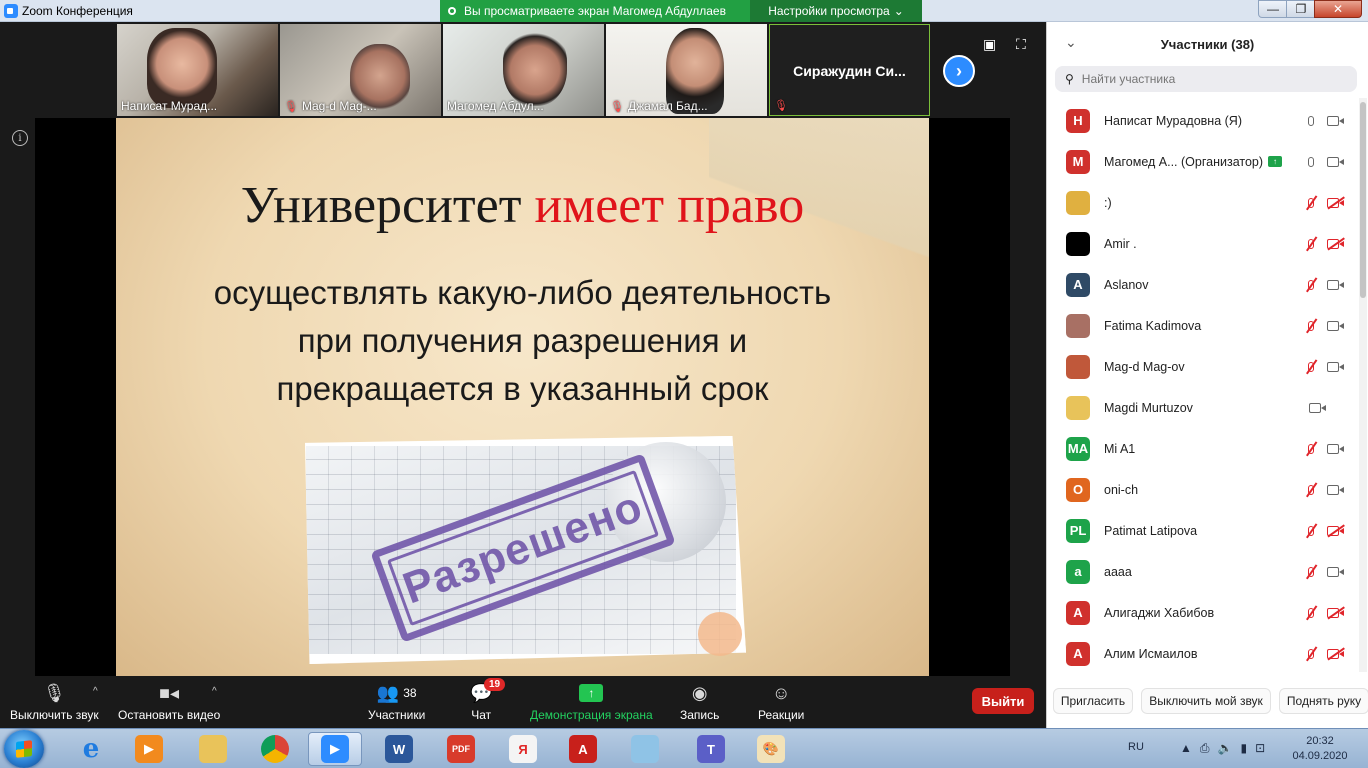  What do you see at coordinates (1207, 44) in the screenshot?
I see `panel-header: ⌄ Участники (38)` at bounding box center [1207, 44].